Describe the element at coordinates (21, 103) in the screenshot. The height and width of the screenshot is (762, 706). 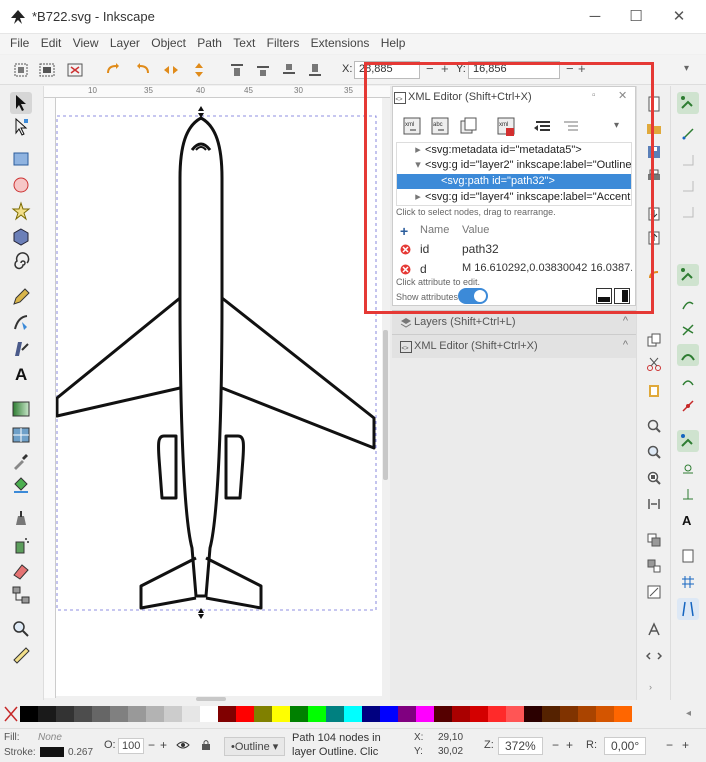
I see `selector-tool-icon` at that location.